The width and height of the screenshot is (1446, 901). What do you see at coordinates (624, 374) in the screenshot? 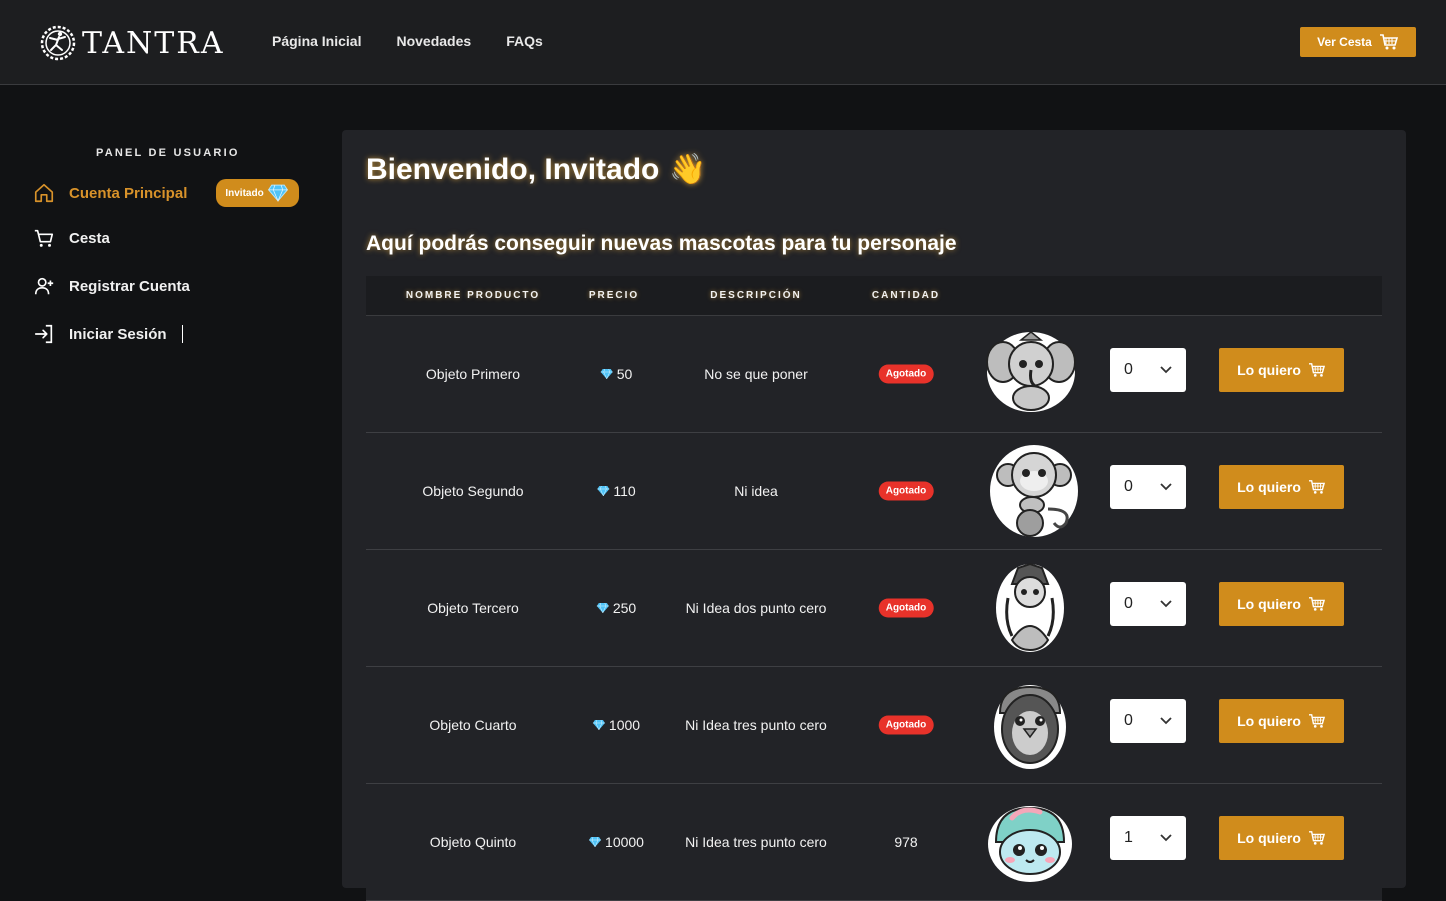
I see `price-value: 50` at bounding box center [624, 374].